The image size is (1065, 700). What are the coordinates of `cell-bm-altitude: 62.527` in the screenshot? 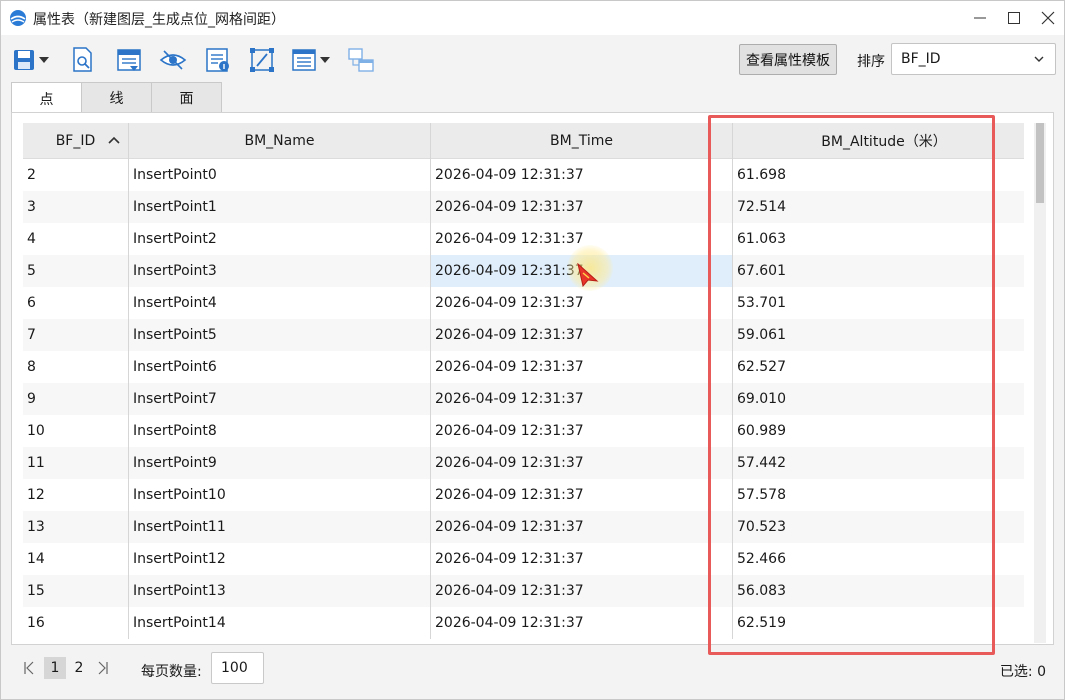 It's located at (878, 367).